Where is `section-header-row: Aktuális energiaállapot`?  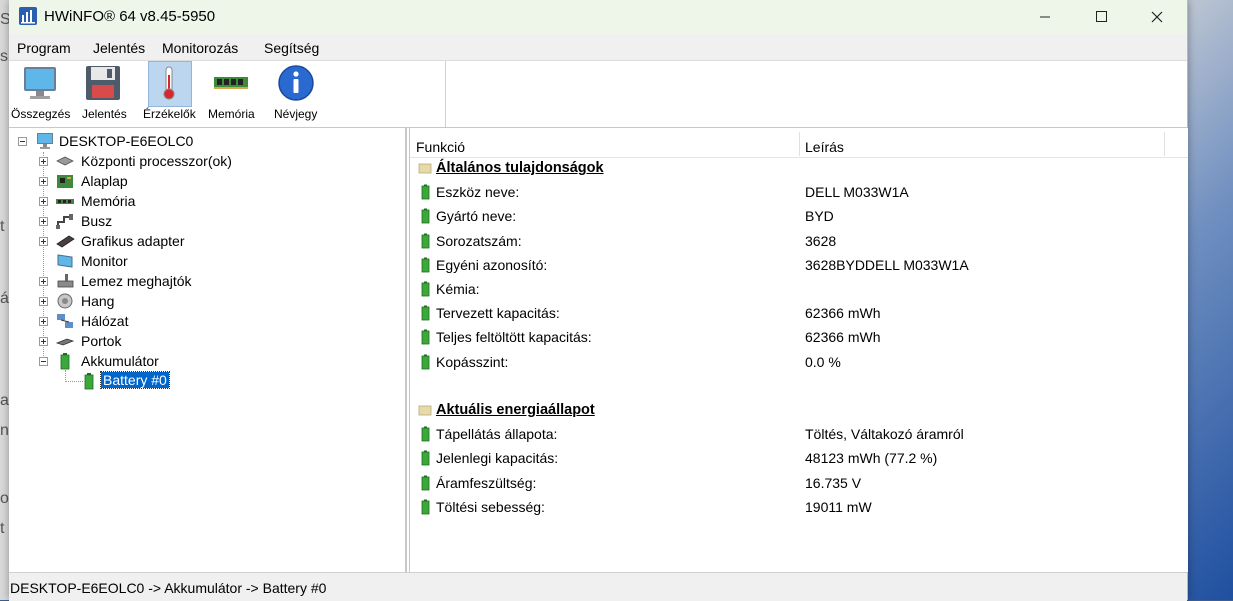 section-header-row: Aktuális energiaállapot is located at coordinates (799, 410).